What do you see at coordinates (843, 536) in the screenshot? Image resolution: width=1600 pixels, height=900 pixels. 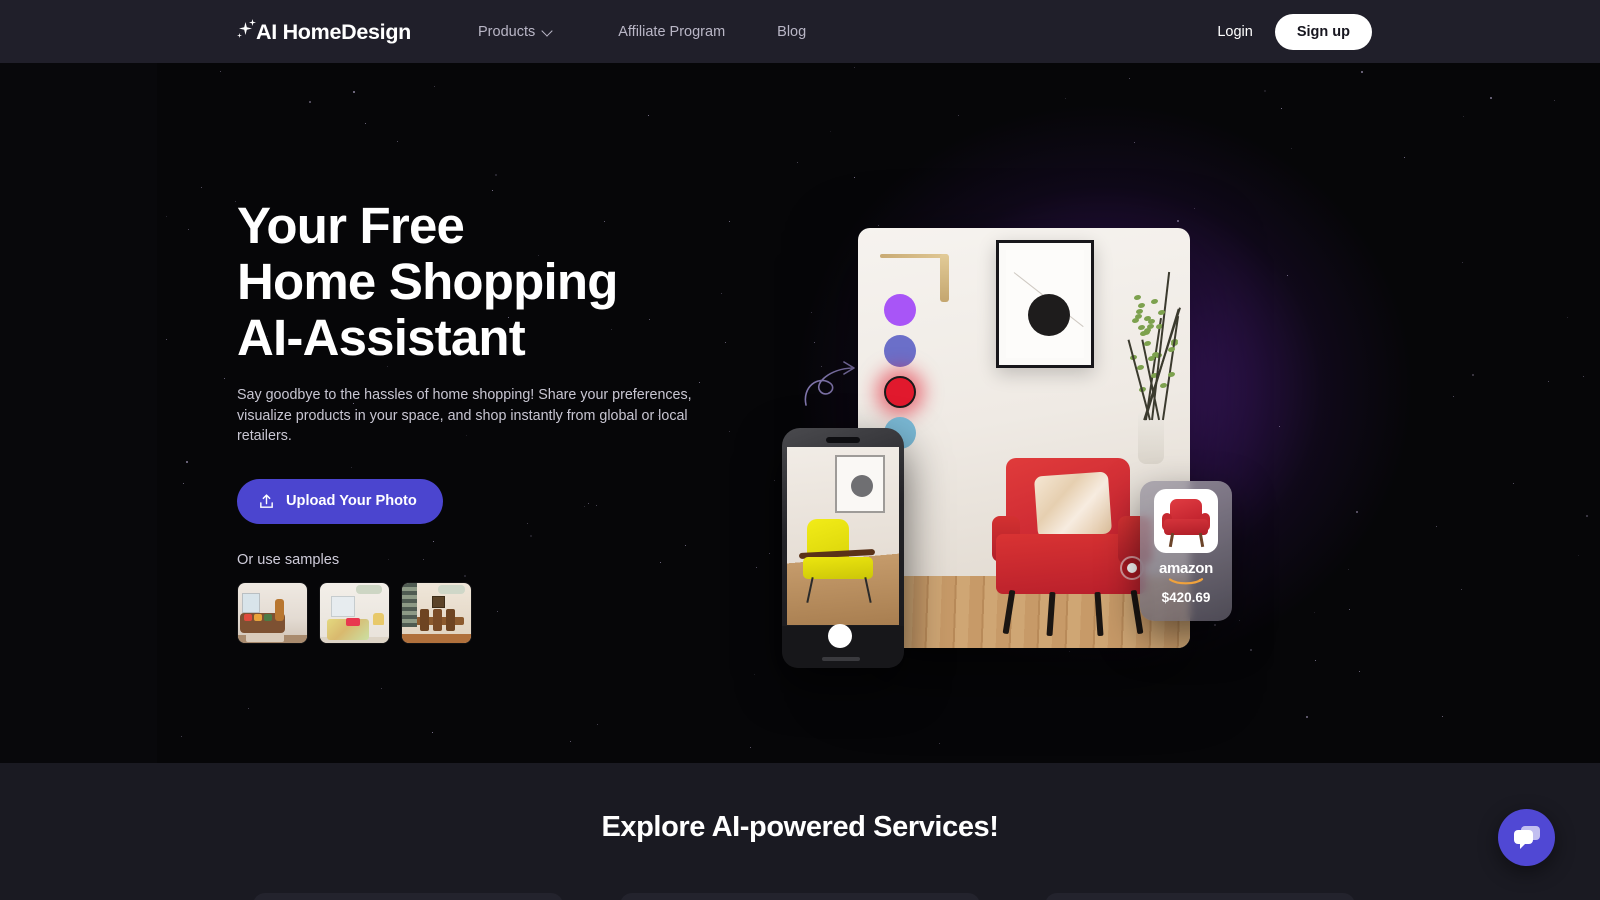 I see `phone-camera-preview` at bounding box center [843, 536].